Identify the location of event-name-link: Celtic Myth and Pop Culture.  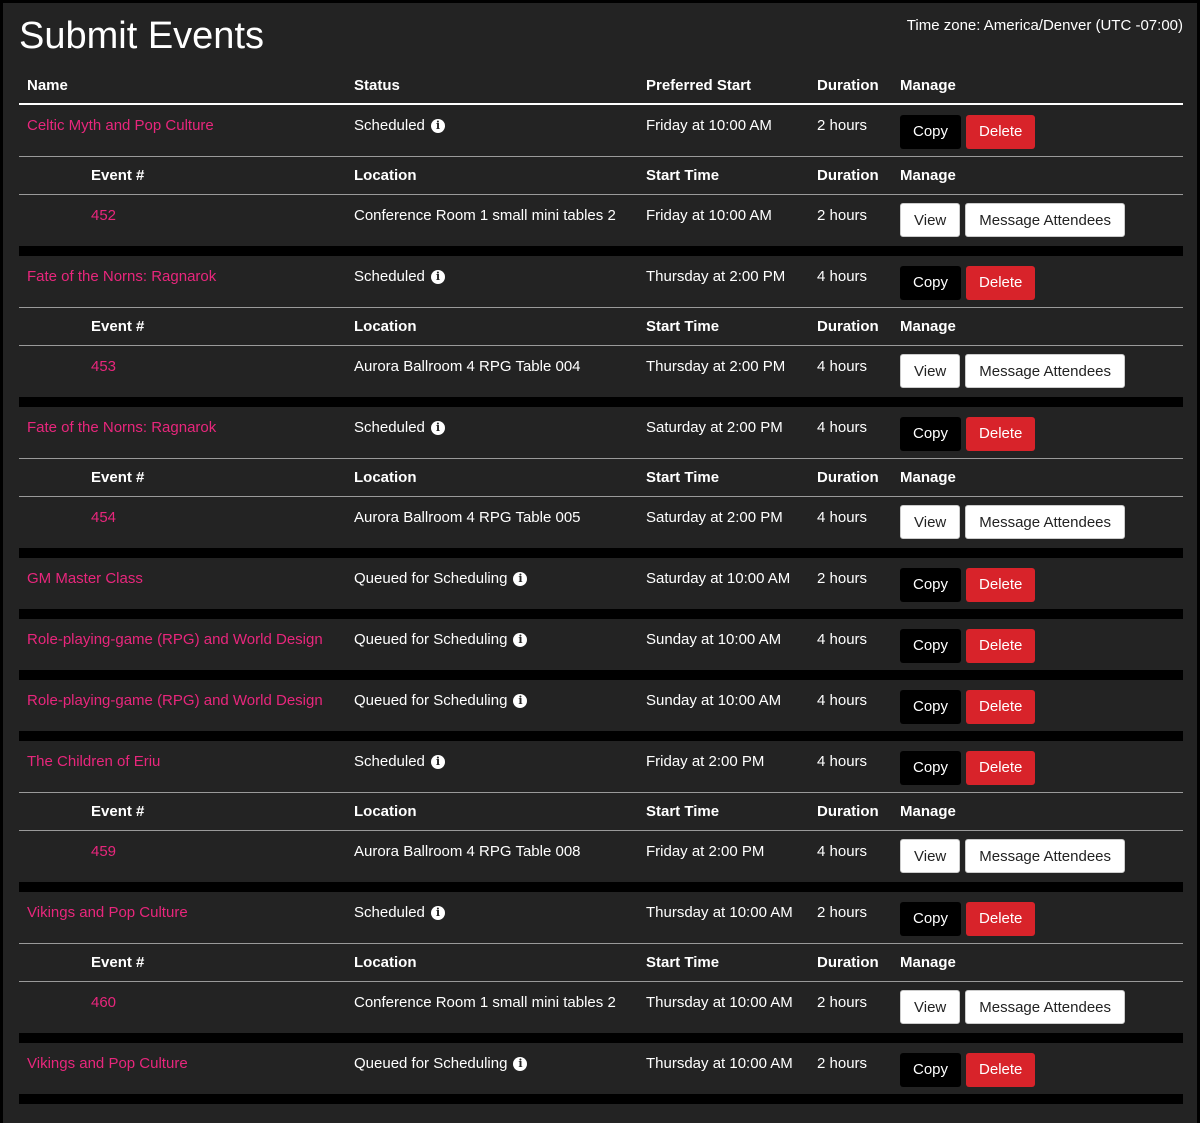
(120, 125).